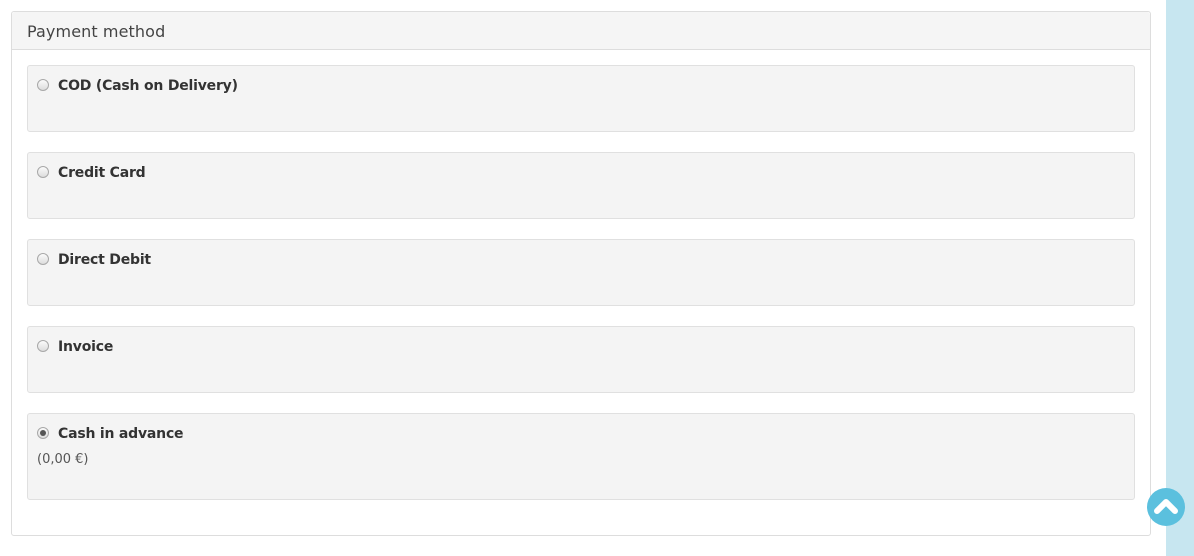 This screenshot has height=556, width=1194. What do you see at coordinates (581, 31) in the screenshot?
I see `panel-title: Payment method` at bounding box center [581, 31].